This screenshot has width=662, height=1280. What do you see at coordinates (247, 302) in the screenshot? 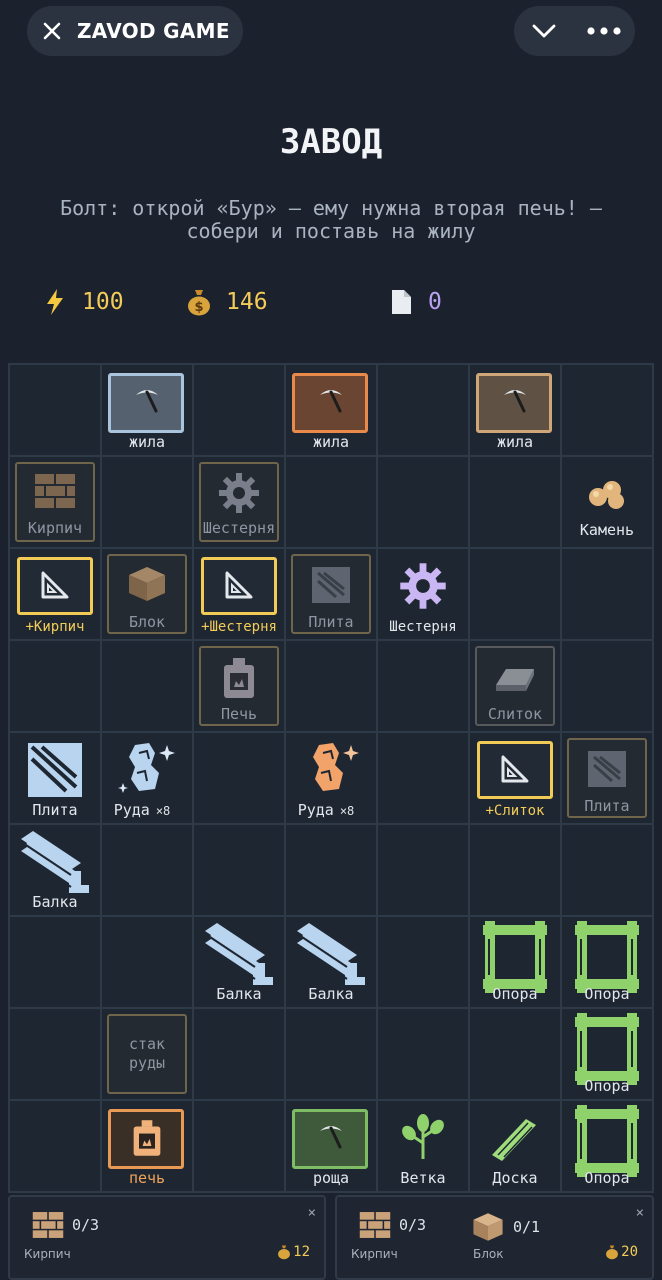
I see `money-value: 146` at bounding box center [247, 302].